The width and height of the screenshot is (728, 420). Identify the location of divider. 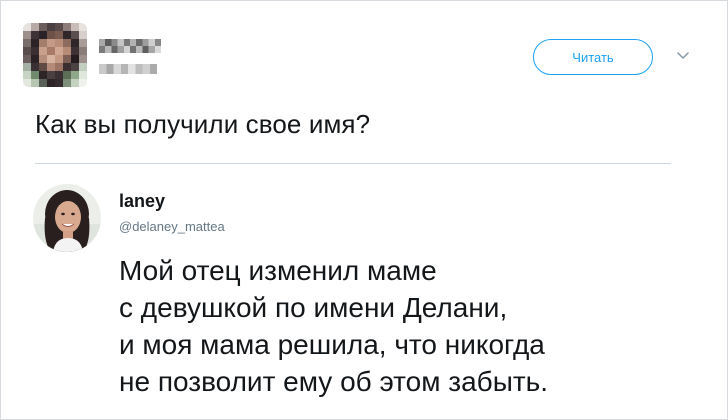
(353, 163).